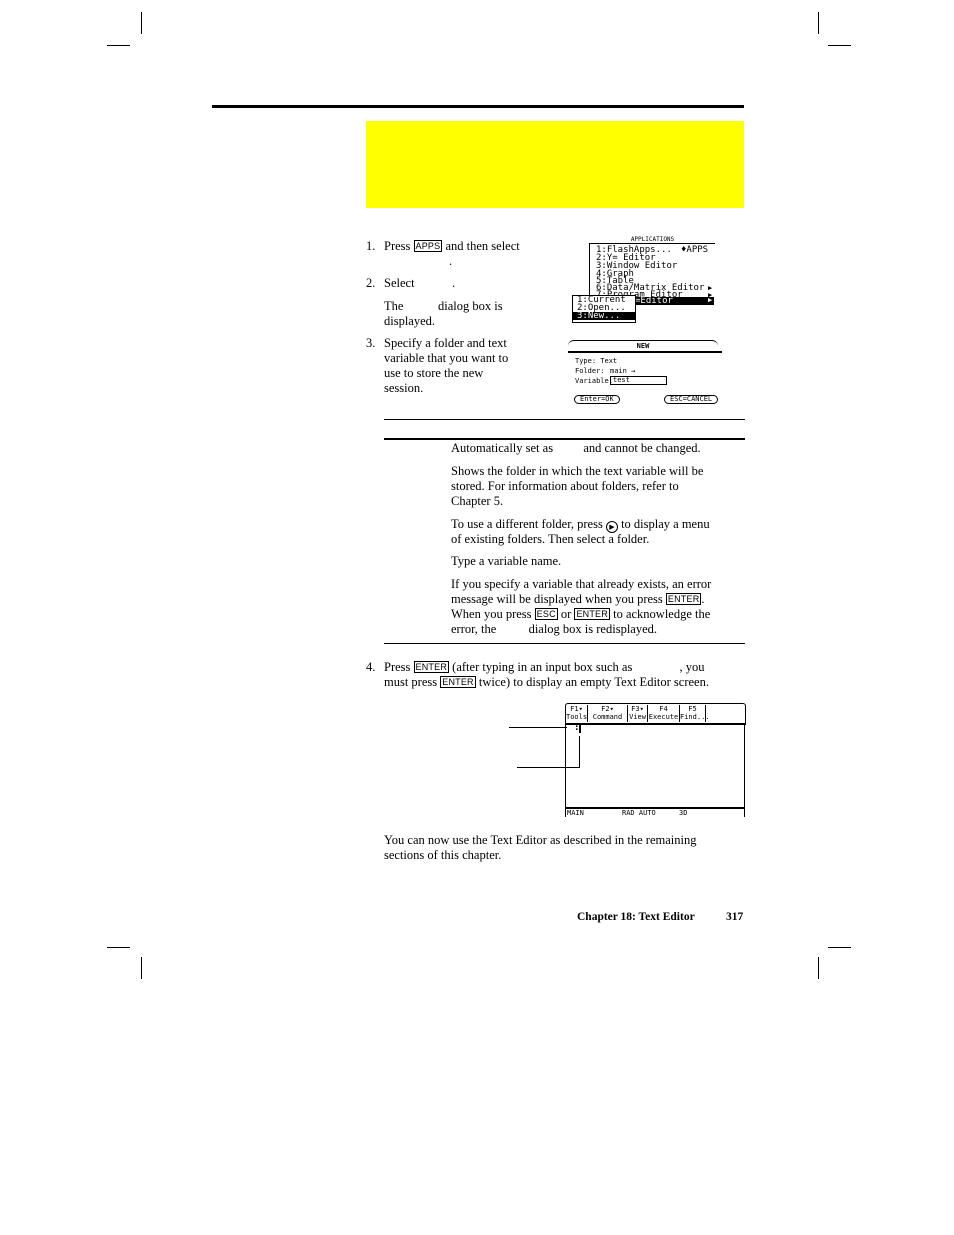 Image resolution: width=954 pixels, height=1235 pixels. I want to click on table-row-variable-line: Type a variable name., so click(506, 561).